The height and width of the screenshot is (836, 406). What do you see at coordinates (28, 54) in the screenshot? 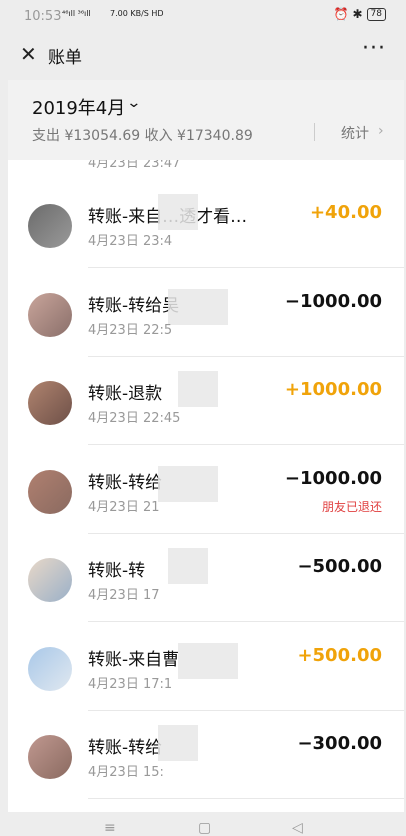
I see `close-icon: ✕` at bounding box center [28, 54].